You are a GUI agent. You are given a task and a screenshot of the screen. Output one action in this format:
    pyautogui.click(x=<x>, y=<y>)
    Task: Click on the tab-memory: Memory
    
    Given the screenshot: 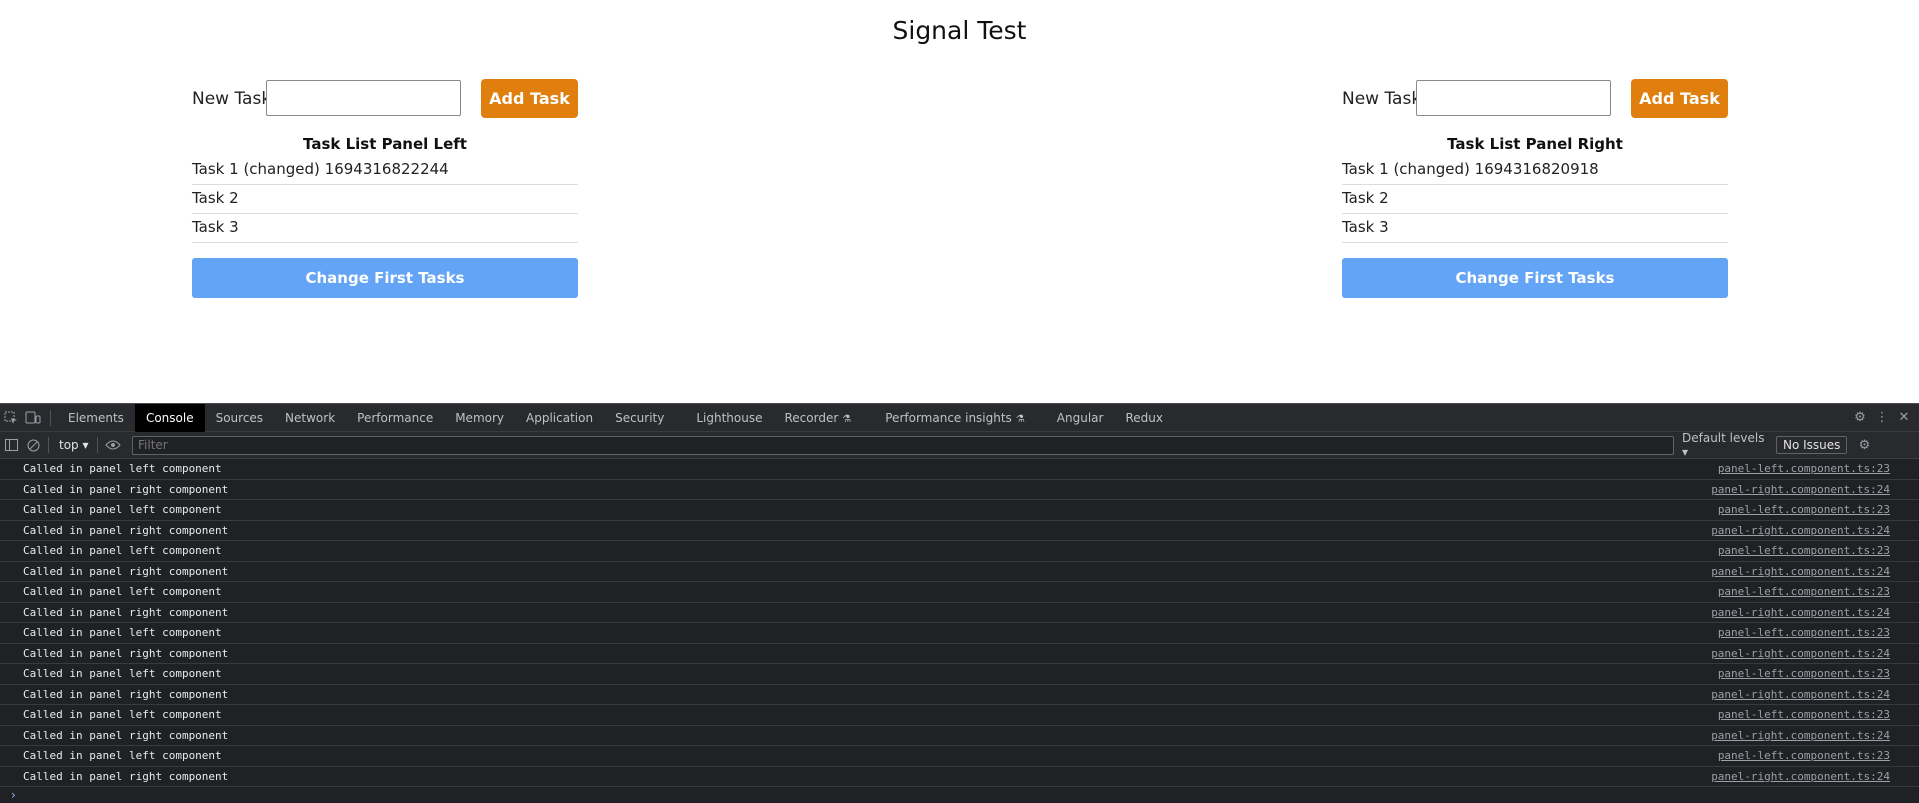 What is the action you would take?
    pyautogui.click(x=479, y=418)
    